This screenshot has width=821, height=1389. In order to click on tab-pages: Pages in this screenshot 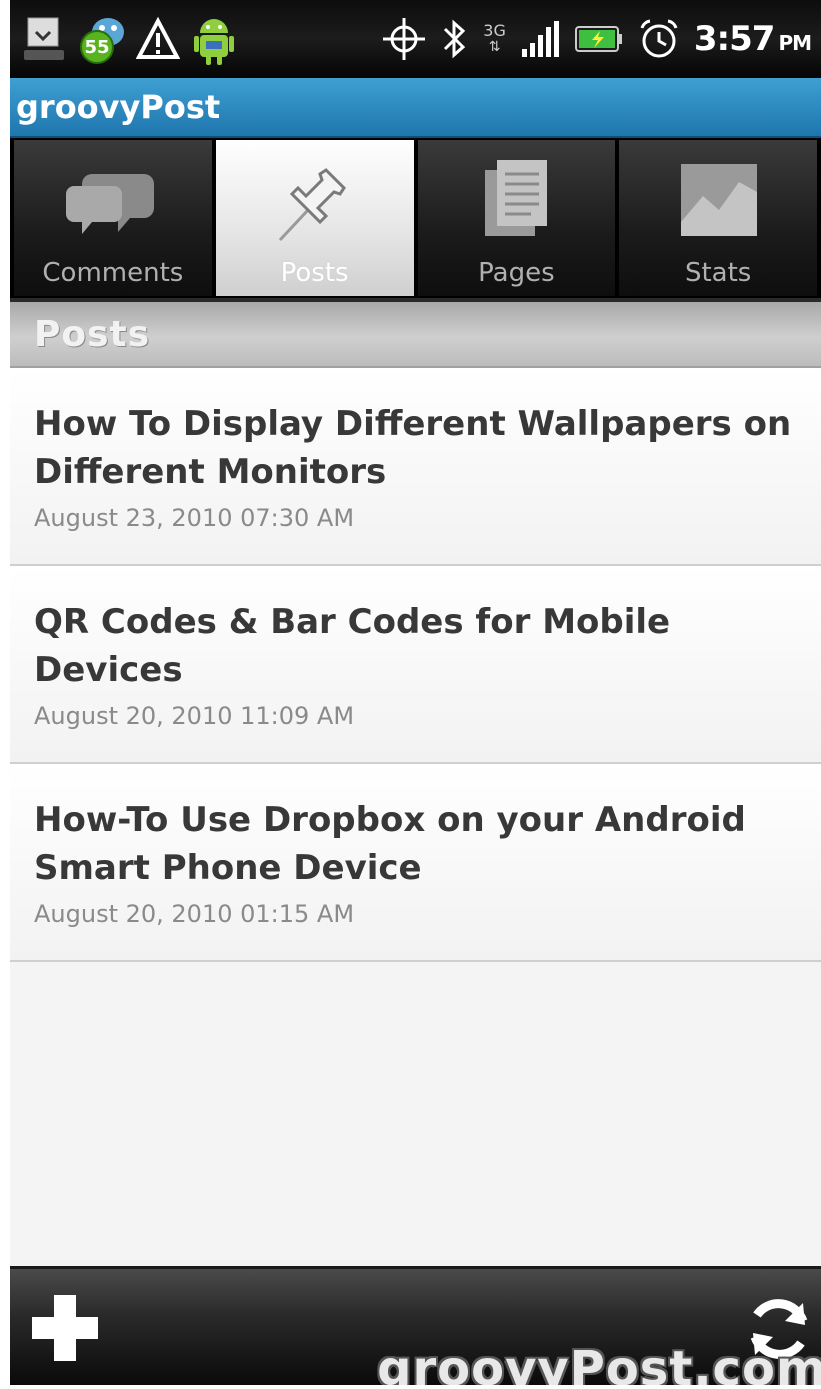, I will do `click(516, 218)`.